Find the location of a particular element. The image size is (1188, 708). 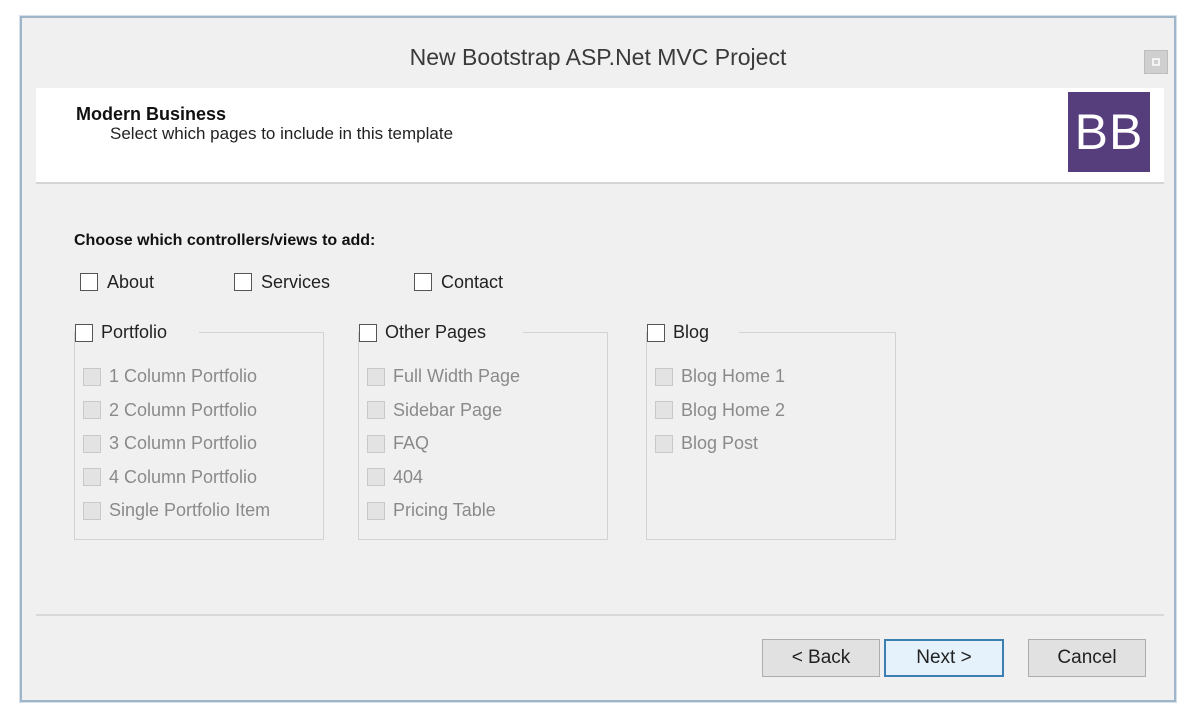

list-item: Full Width Page is located at coordinates (443, 377).